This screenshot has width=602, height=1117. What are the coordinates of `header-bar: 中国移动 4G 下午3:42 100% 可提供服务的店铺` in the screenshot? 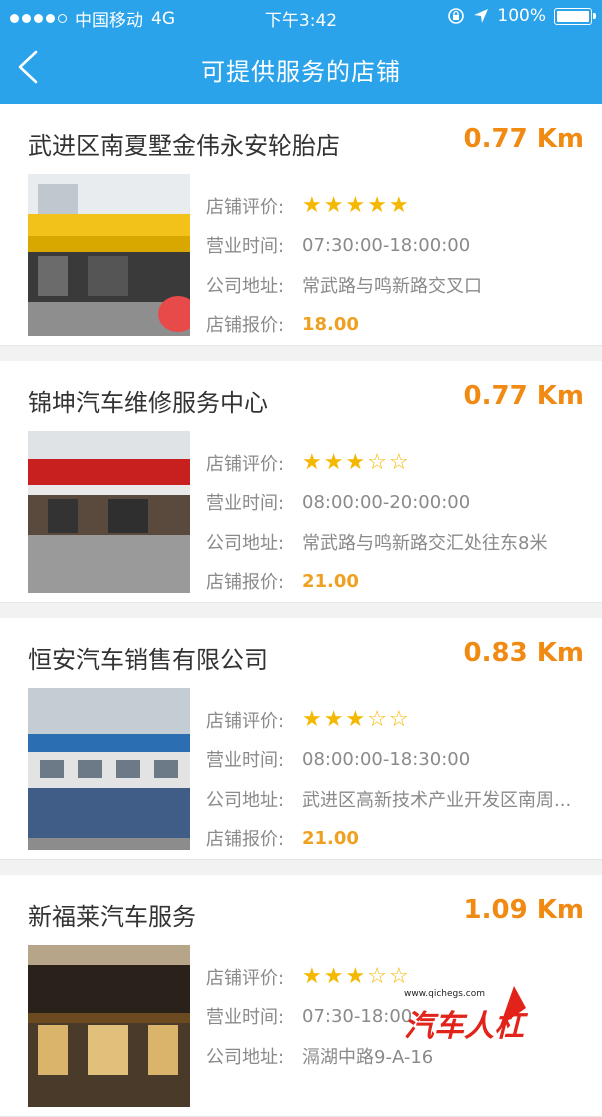 It's located at (301, 52).